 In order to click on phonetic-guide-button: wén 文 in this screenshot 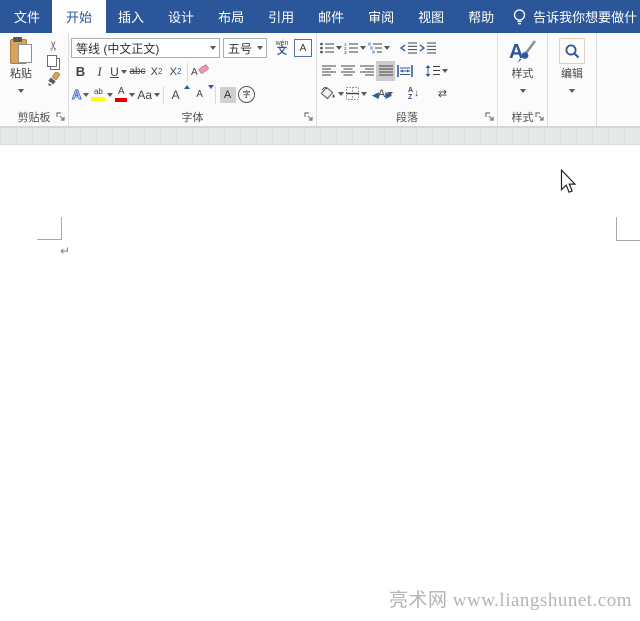, I will do `click(282, 48)`.